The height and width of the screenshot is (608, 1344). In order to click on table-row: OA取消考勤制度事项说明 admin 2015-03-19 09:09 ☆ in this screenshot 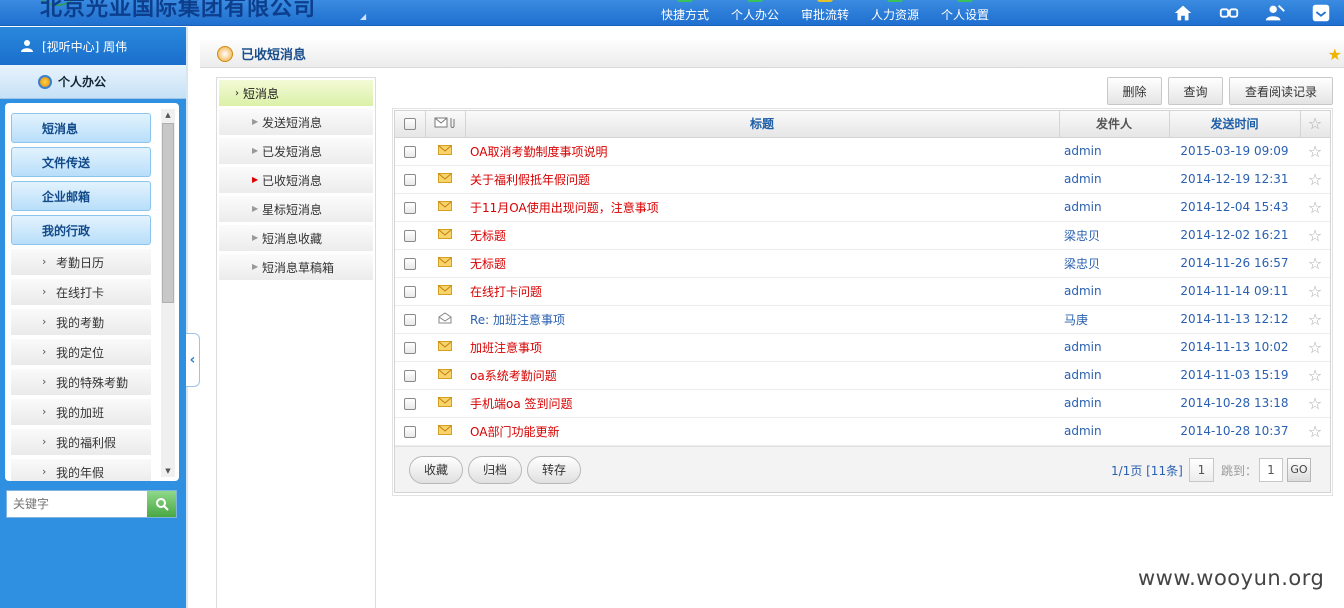, I will do `click(862, 151)`.